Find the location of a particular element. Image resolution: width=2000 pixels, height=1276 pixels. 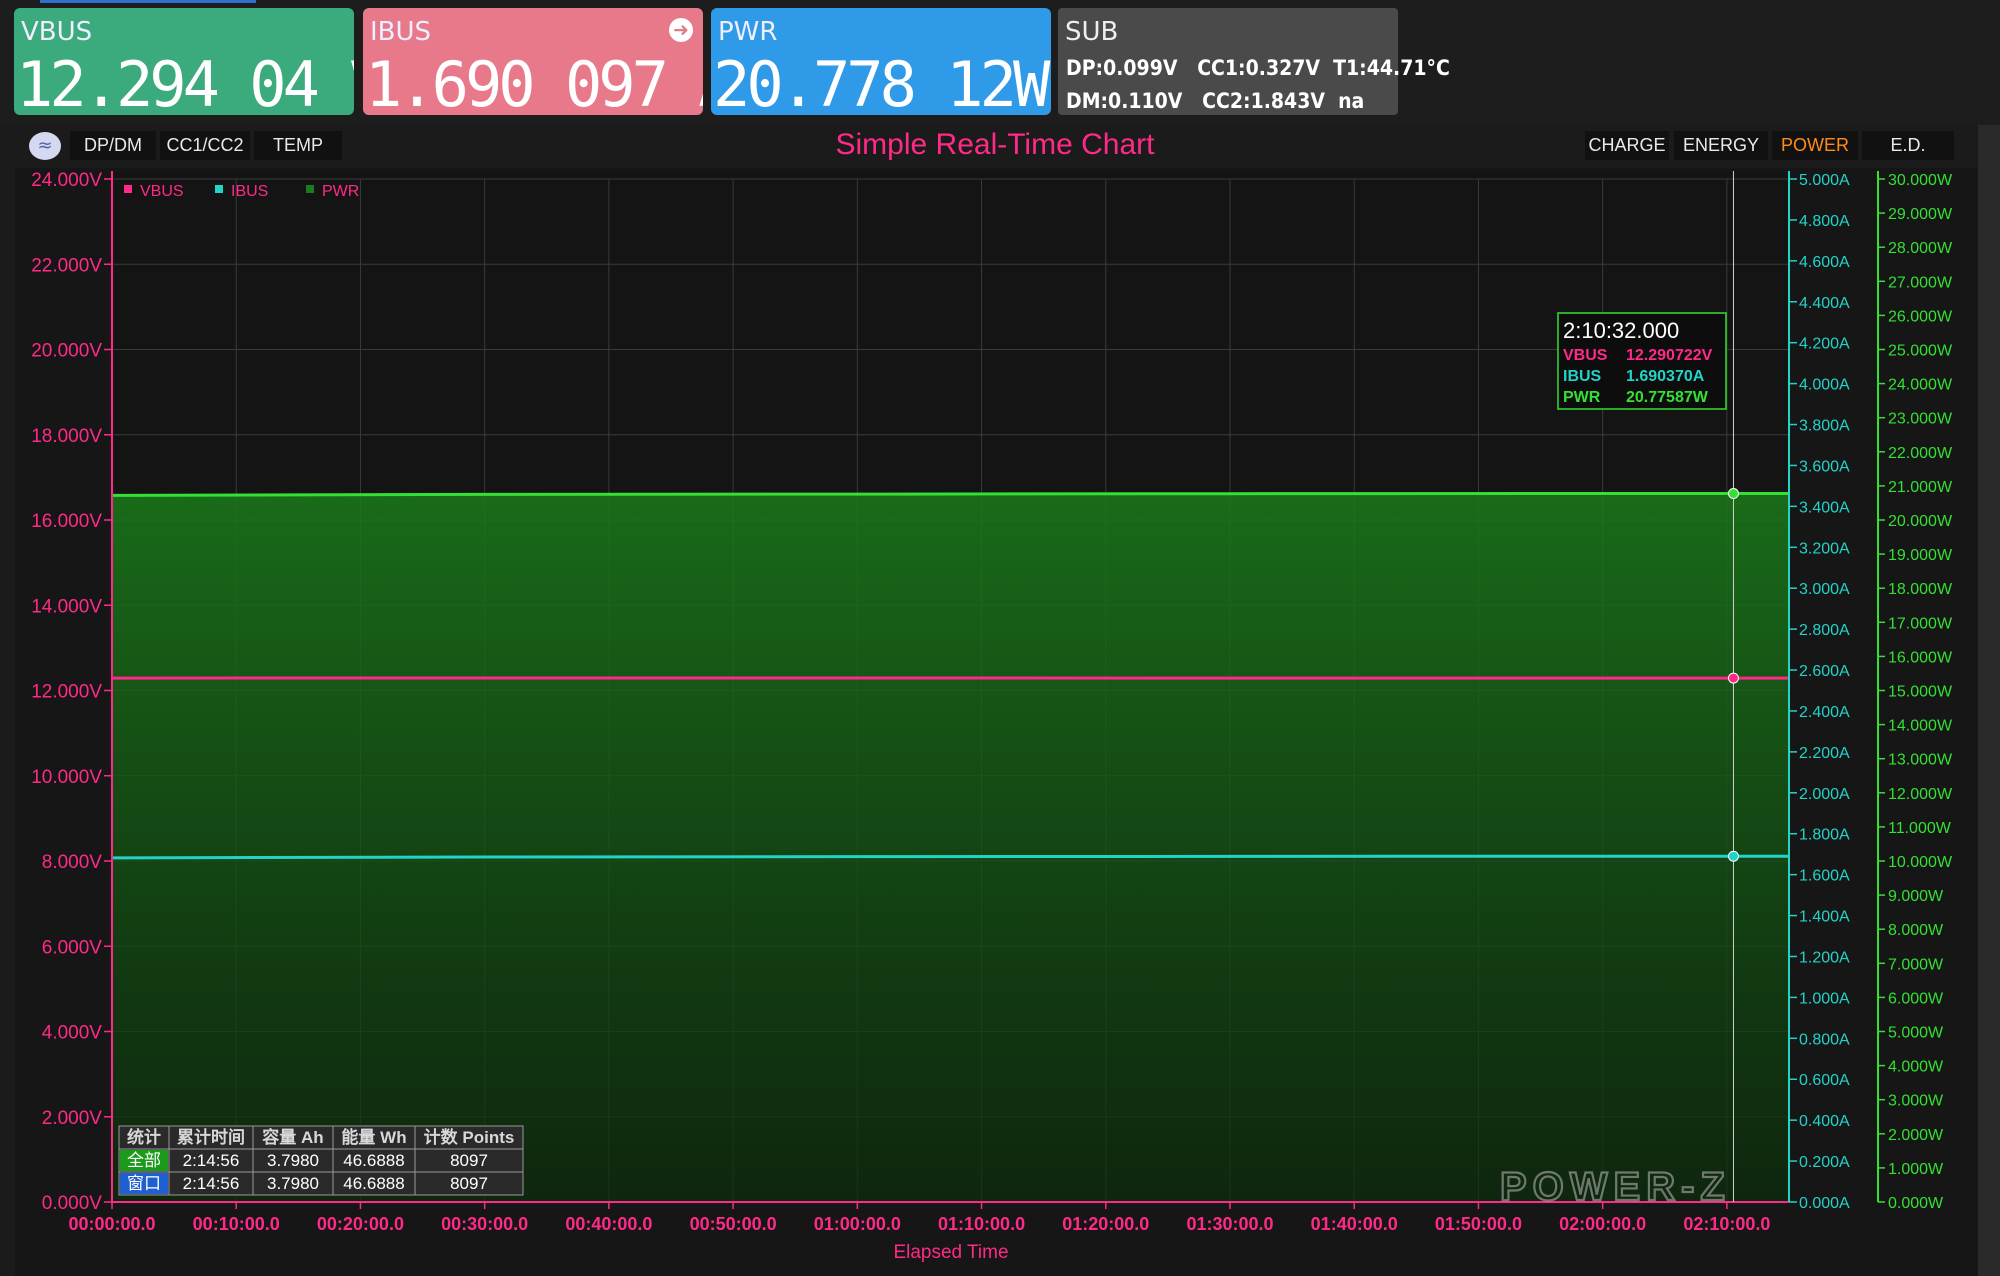

y-right-tick-label: 12.000W is located at coordinates (1920, 794).